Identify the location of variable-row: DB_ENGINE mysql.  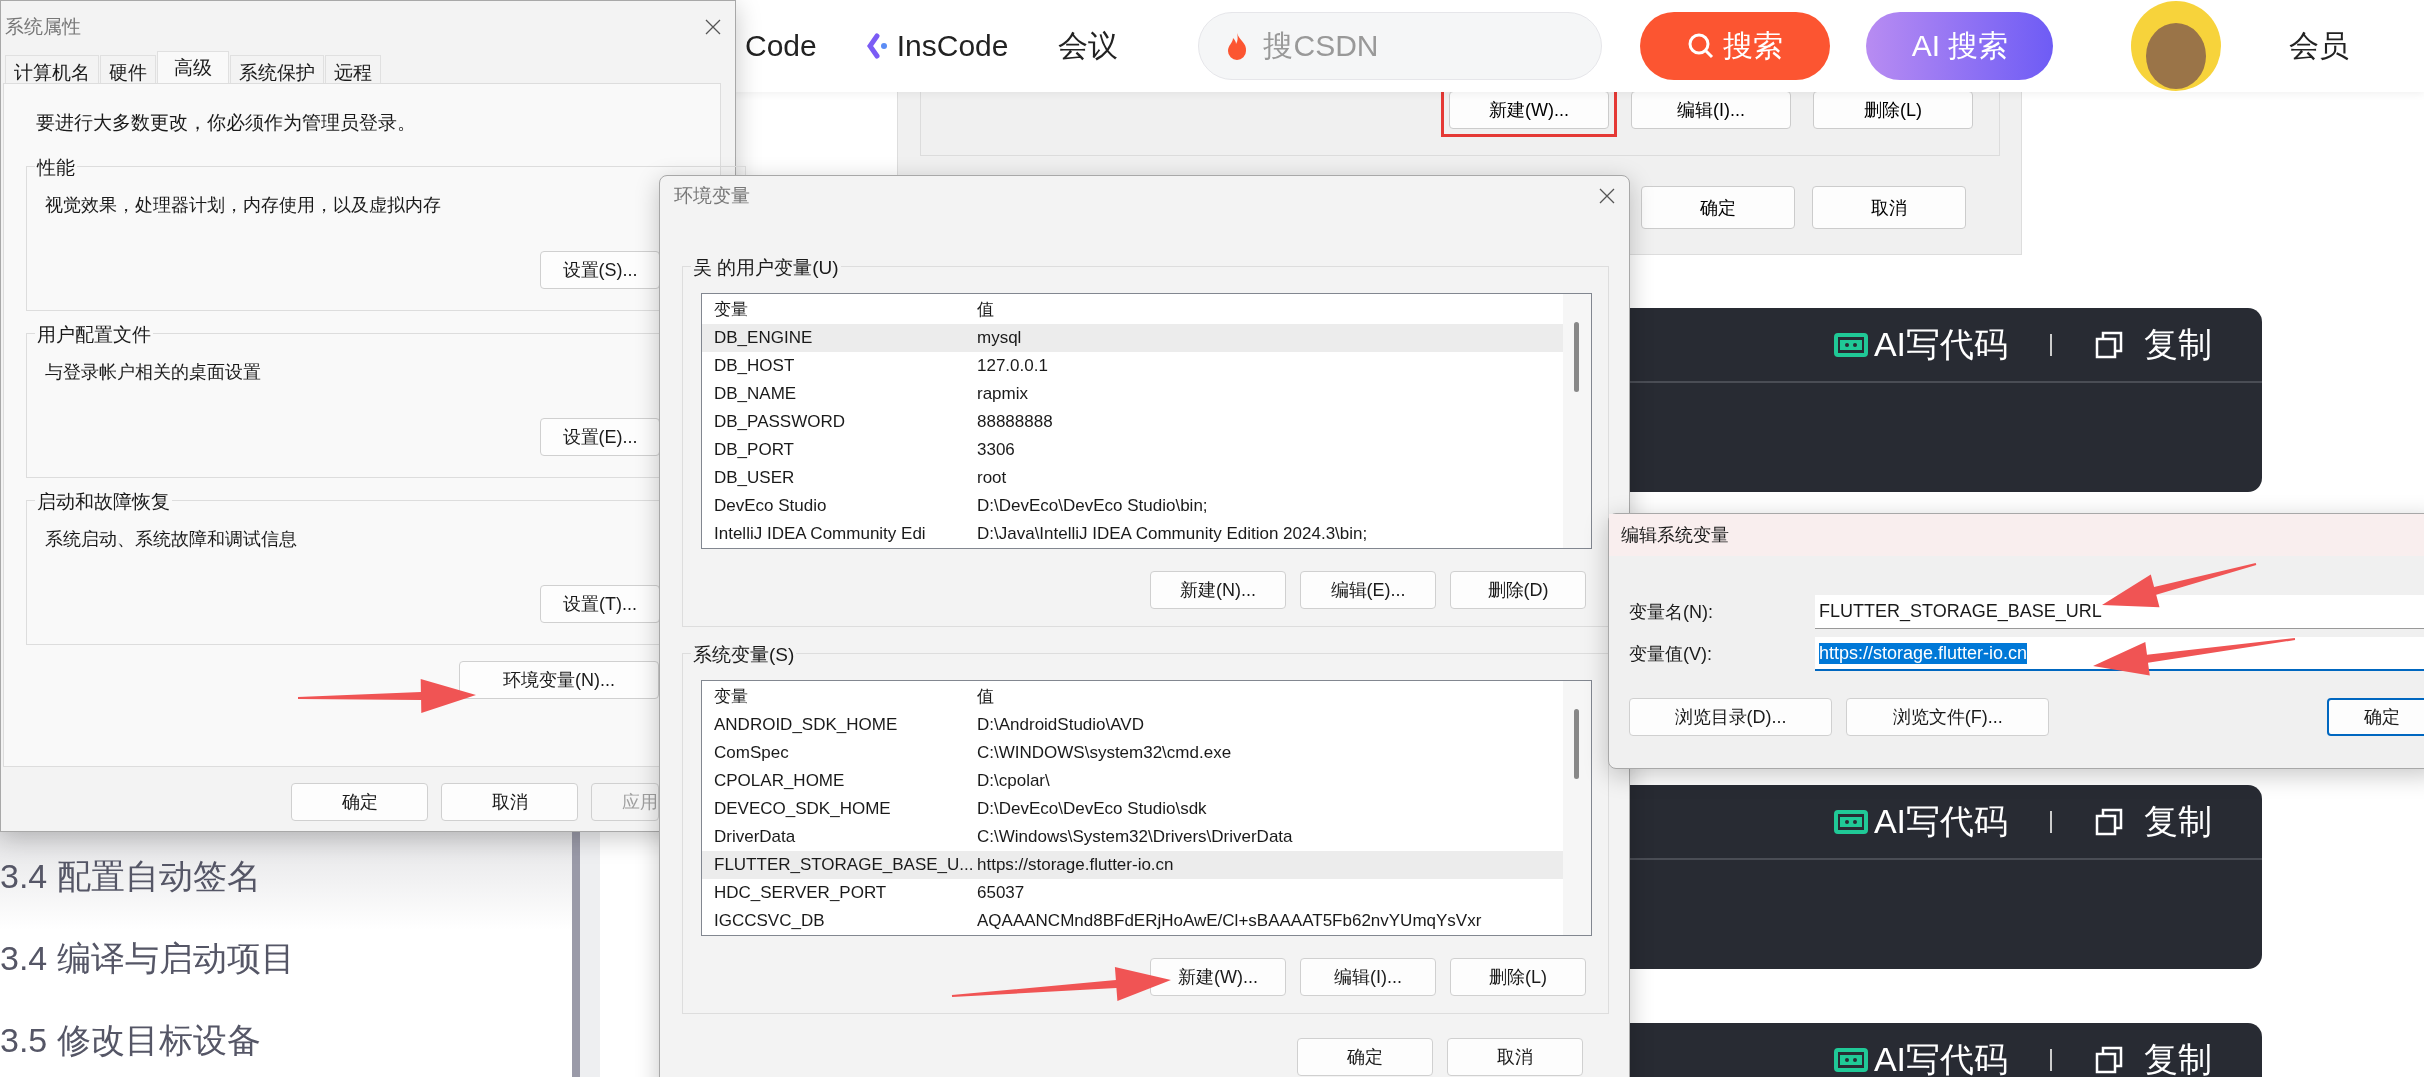
(1132, 338).